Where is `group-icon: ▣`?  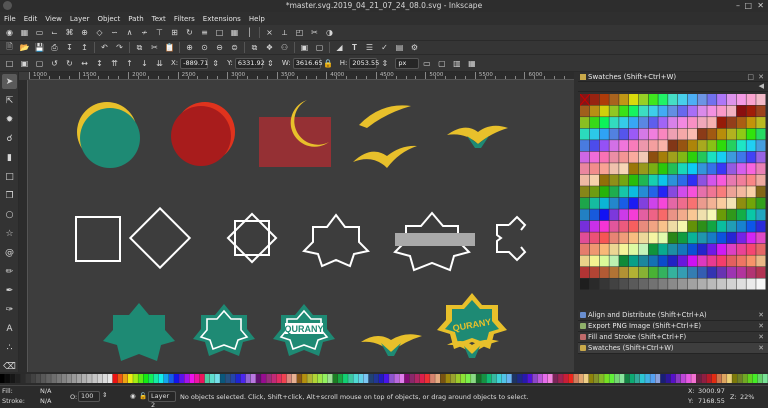
group-icon: ▣ is located at coordinates (305, 48).